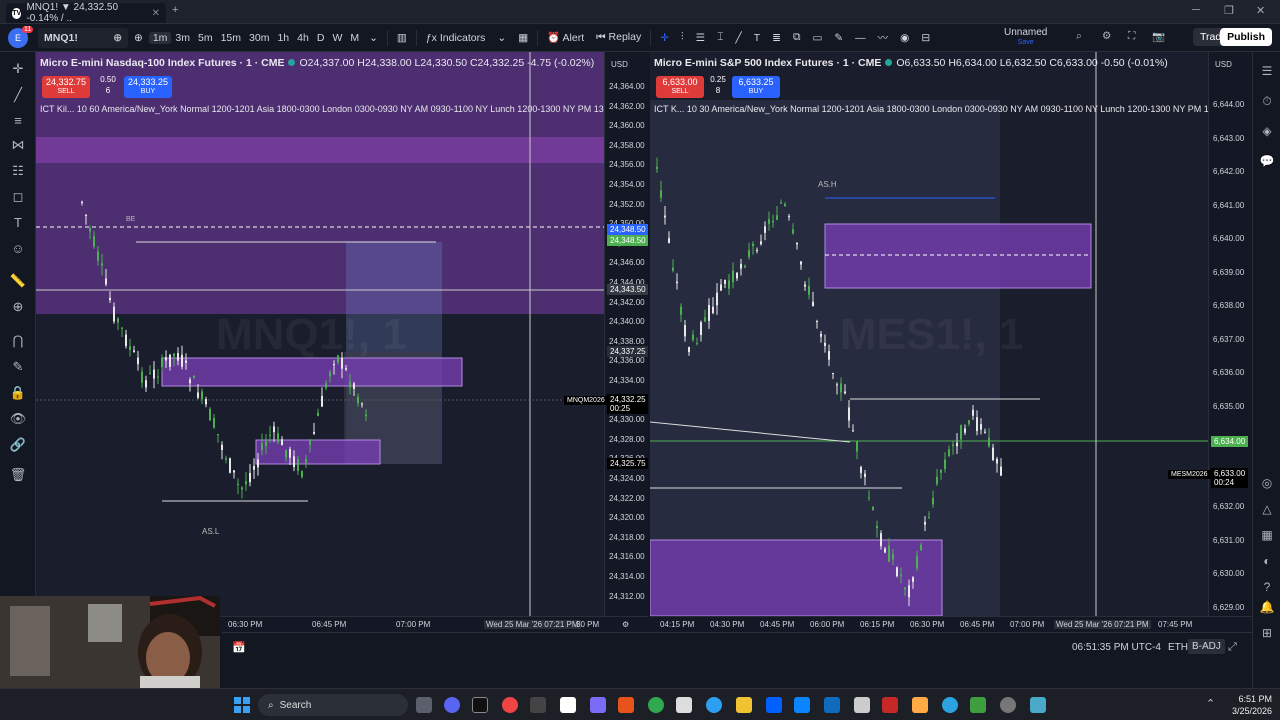 The height and width of the screenshot is (720, 1280). I want to click on line-tool-icon: ⌶, so click(720, 37).